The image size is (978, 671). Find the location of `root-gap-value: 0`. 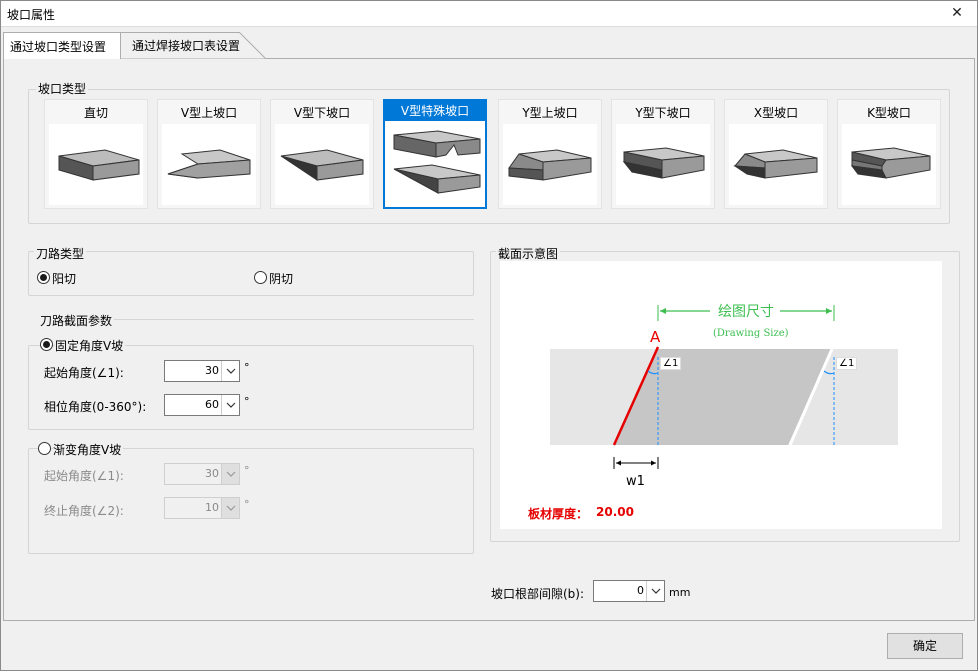

root-gap-value: 0 is located at coordinates (640, 590).